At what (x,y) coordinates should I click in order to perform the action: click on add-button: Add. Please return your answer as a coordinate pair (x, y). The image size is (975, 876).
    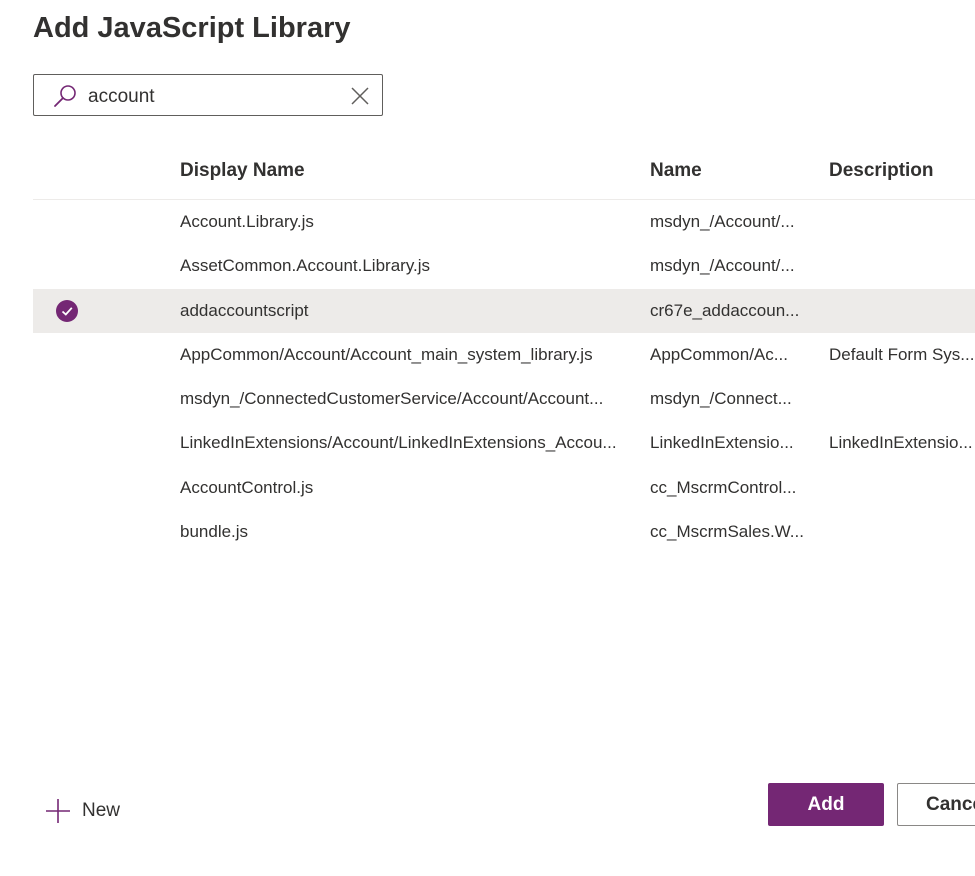
    Looking at the image, I should click on (826, 804).